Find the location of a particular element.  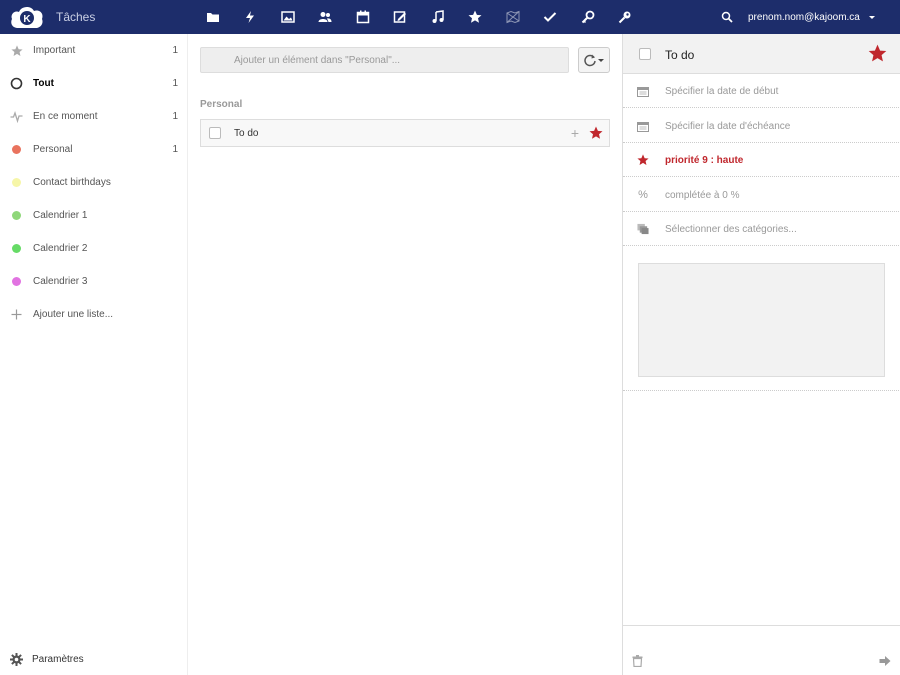

close-details-icon is located at coordinates (885, 661).